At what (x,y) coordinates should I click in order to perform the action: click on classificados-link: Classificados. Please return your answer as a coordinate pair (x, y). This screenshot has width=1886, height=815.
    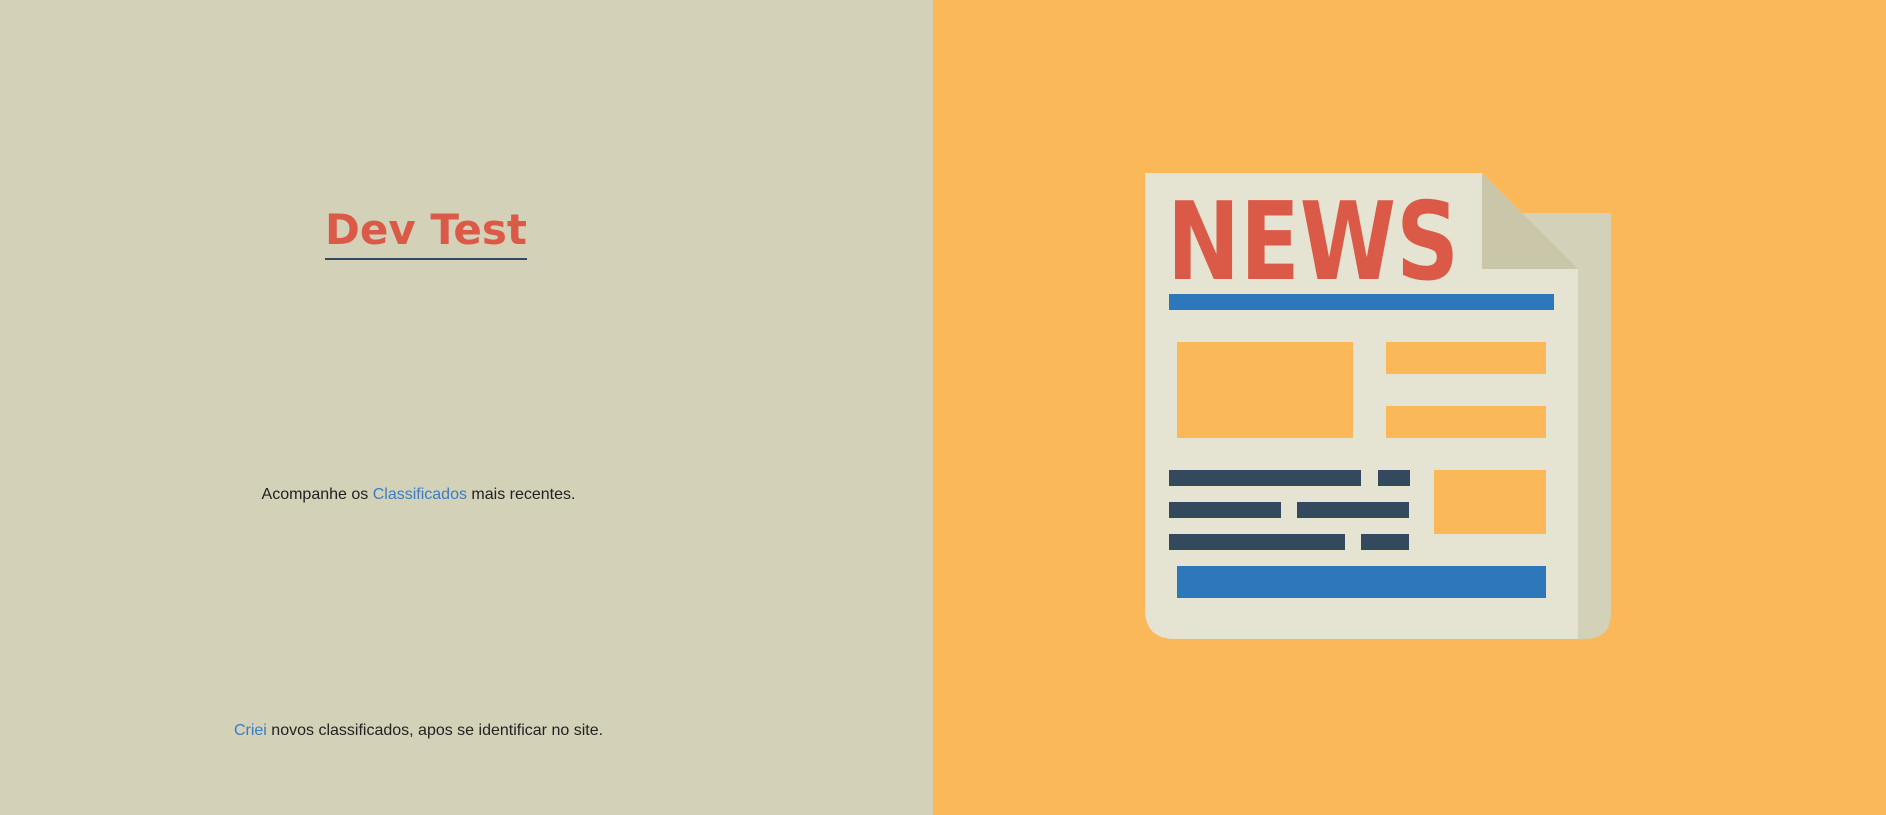
    Looking at the image, I should click on (420, 494).